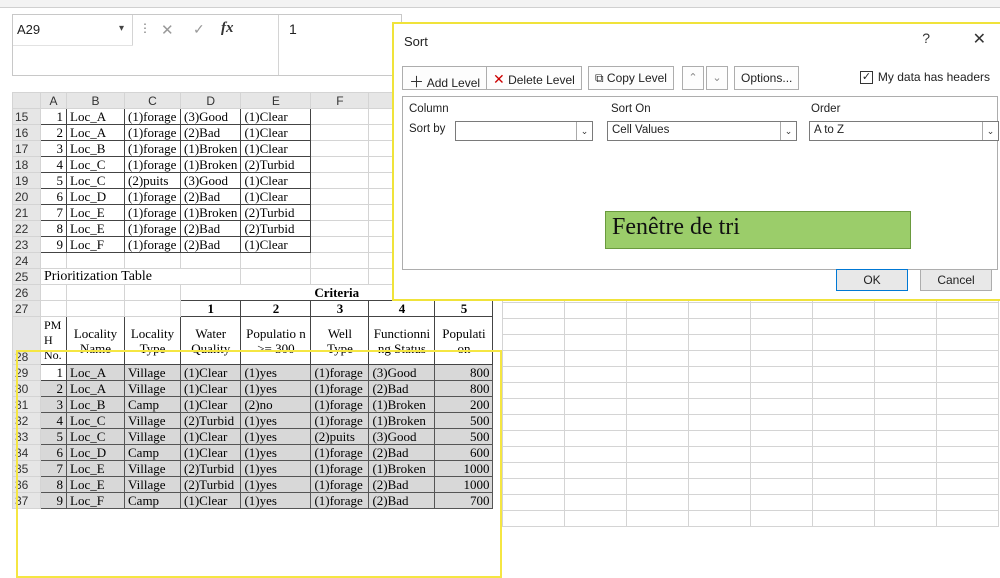  What do you see at coordinates (534, 78) in the screenshot?
I see `delete-level-button: ✕ Delete Level` at bounding box center [534, 78].